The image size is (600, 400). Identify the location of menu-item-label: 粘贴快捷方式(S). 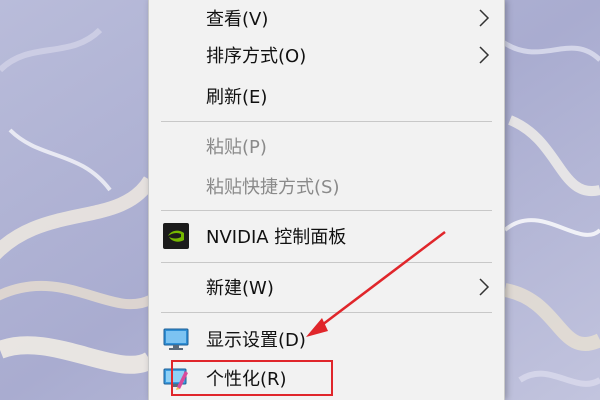
(273, 187).